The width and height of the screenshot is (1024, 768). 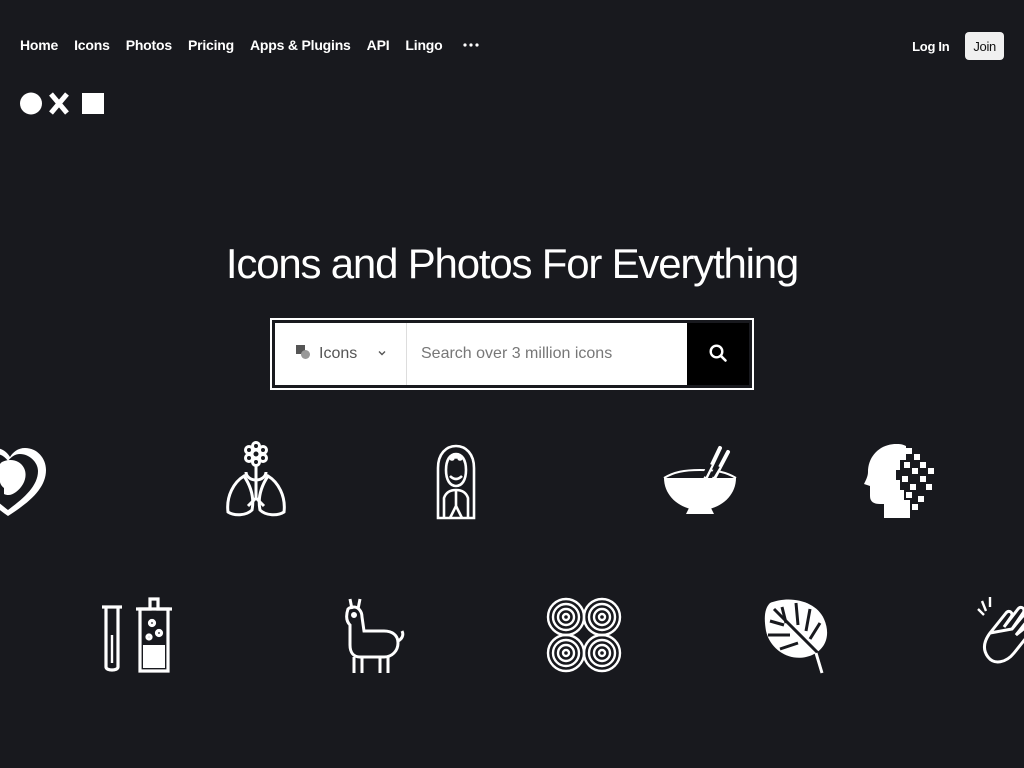 I want to click on nav-auth: Log In Join, so click(x=958, y=46).